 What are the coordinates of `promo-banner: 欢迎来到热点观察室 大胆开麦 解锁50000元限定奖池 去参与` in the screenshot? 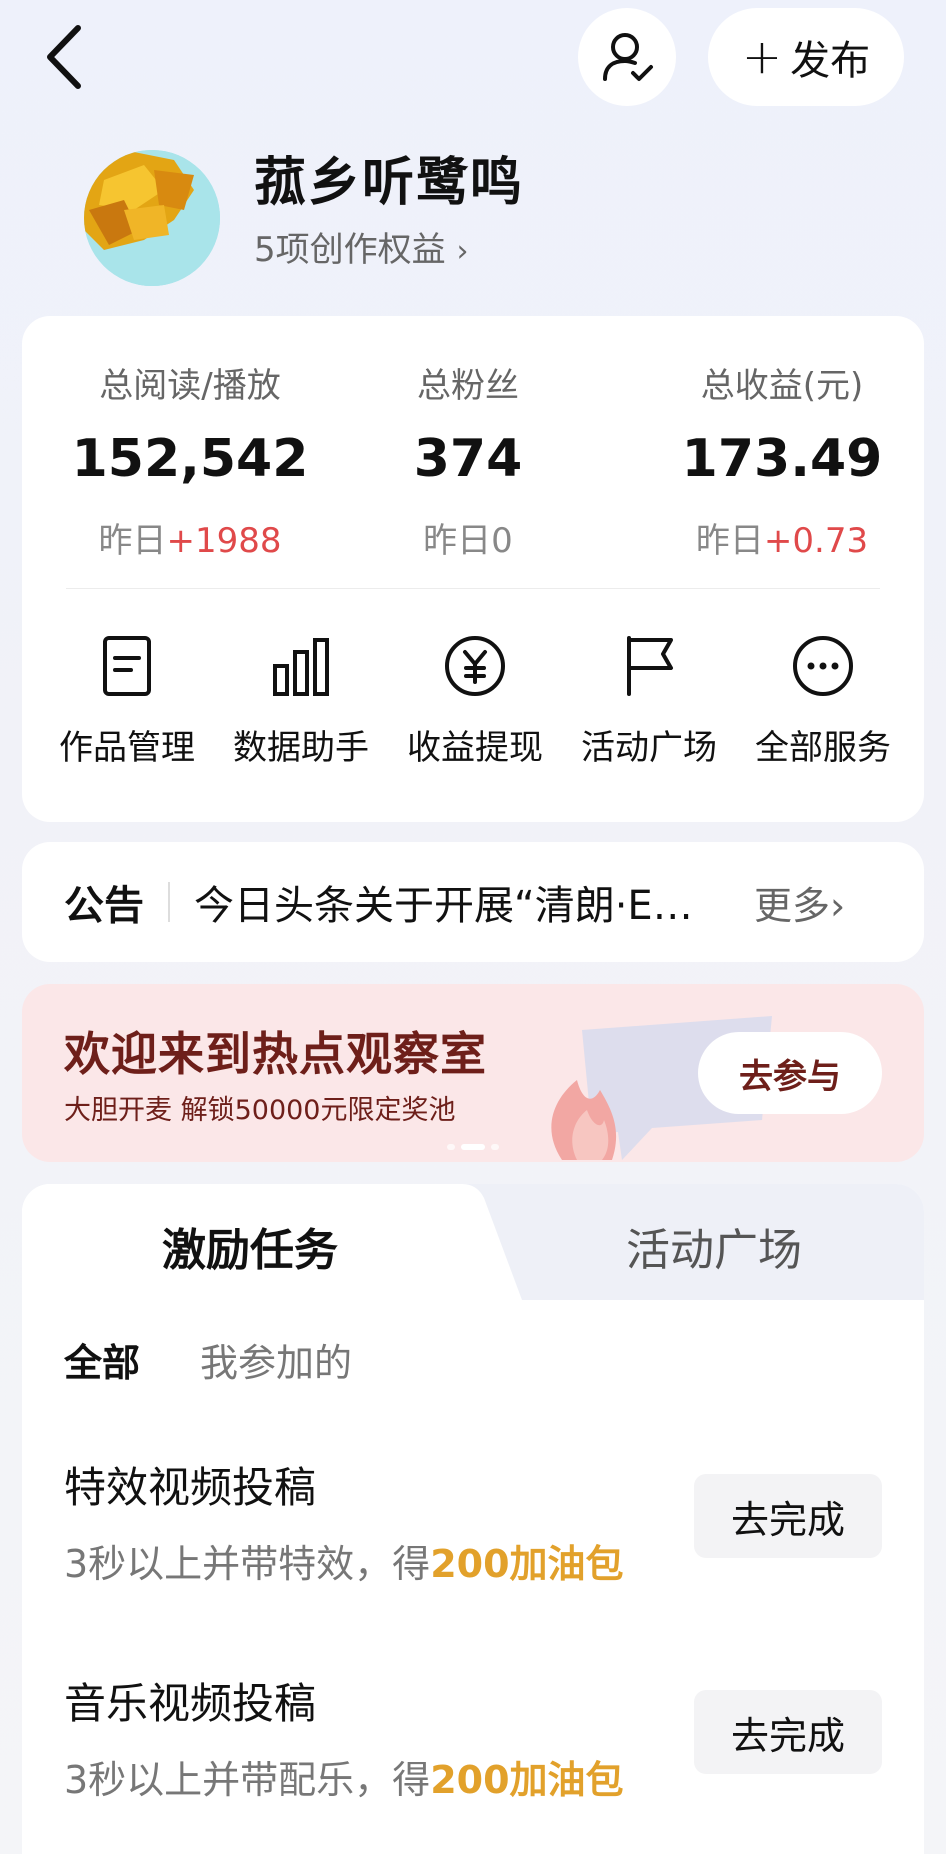 It's located at (473, 1073).